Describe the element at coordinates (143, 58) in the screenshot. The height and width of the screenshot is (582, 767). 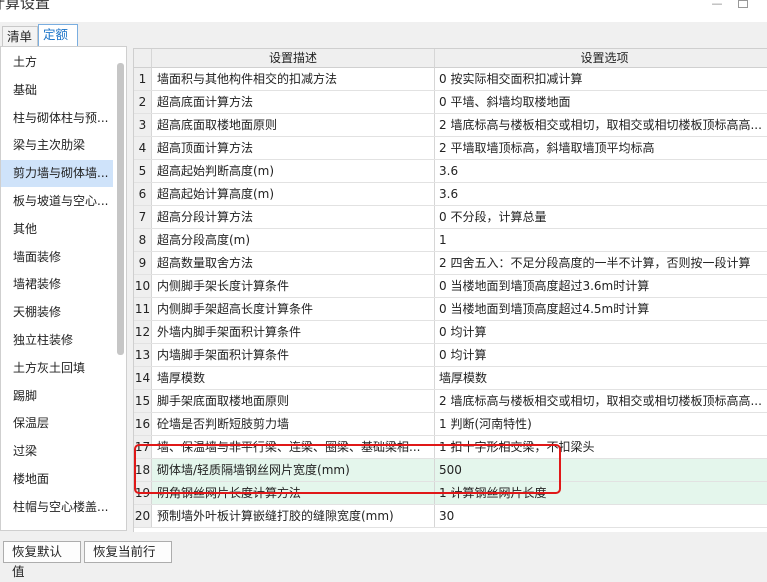
I see `header-index` at that location.